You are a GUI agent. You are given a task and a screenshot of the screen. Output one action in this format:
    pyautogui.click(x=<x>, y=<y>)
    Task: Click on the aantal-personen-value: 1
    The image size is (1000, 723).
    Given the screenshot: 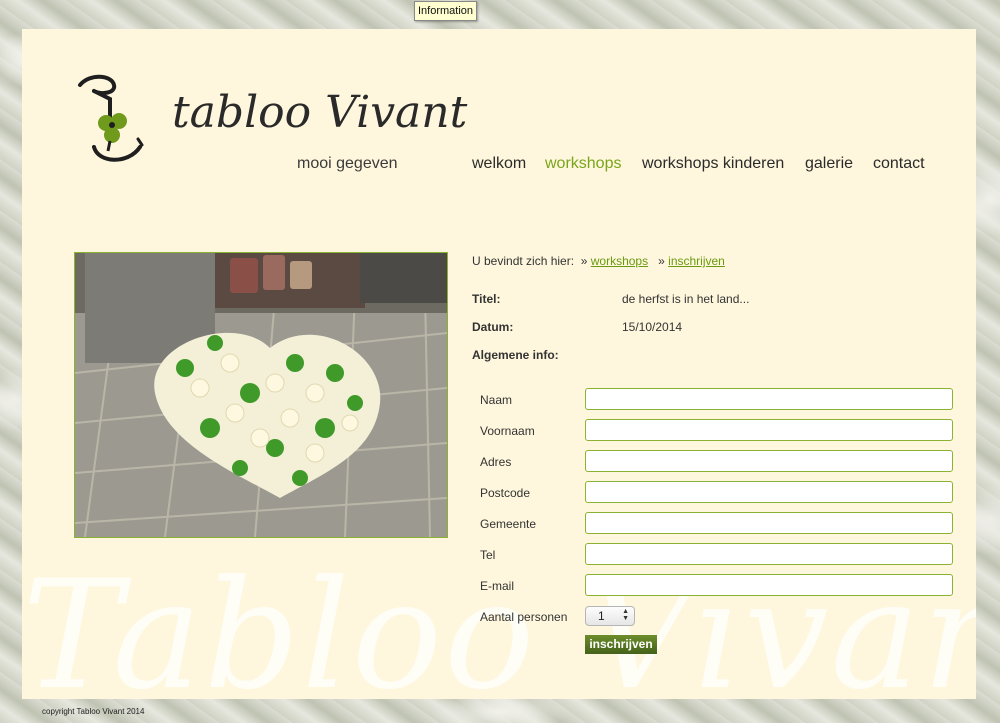 What is the action you would take?
    pyautogui.click(x=601, y=616)
    